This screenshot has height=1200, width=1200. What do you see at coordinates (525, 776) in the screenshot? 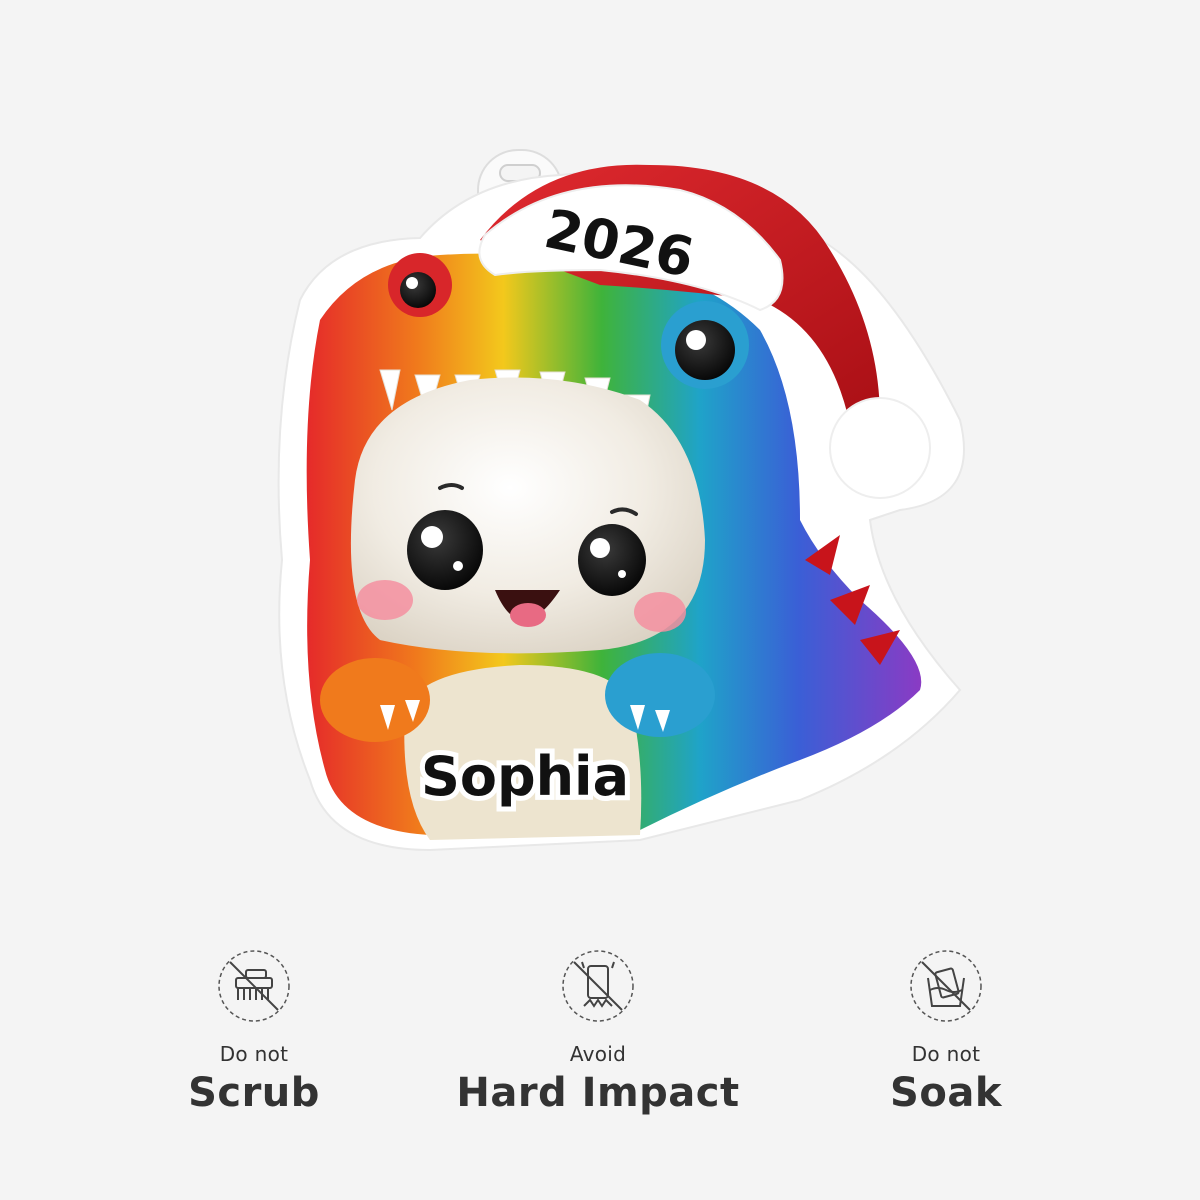
I see `ornament-name: Sophia` at bounding box center [525, 776].